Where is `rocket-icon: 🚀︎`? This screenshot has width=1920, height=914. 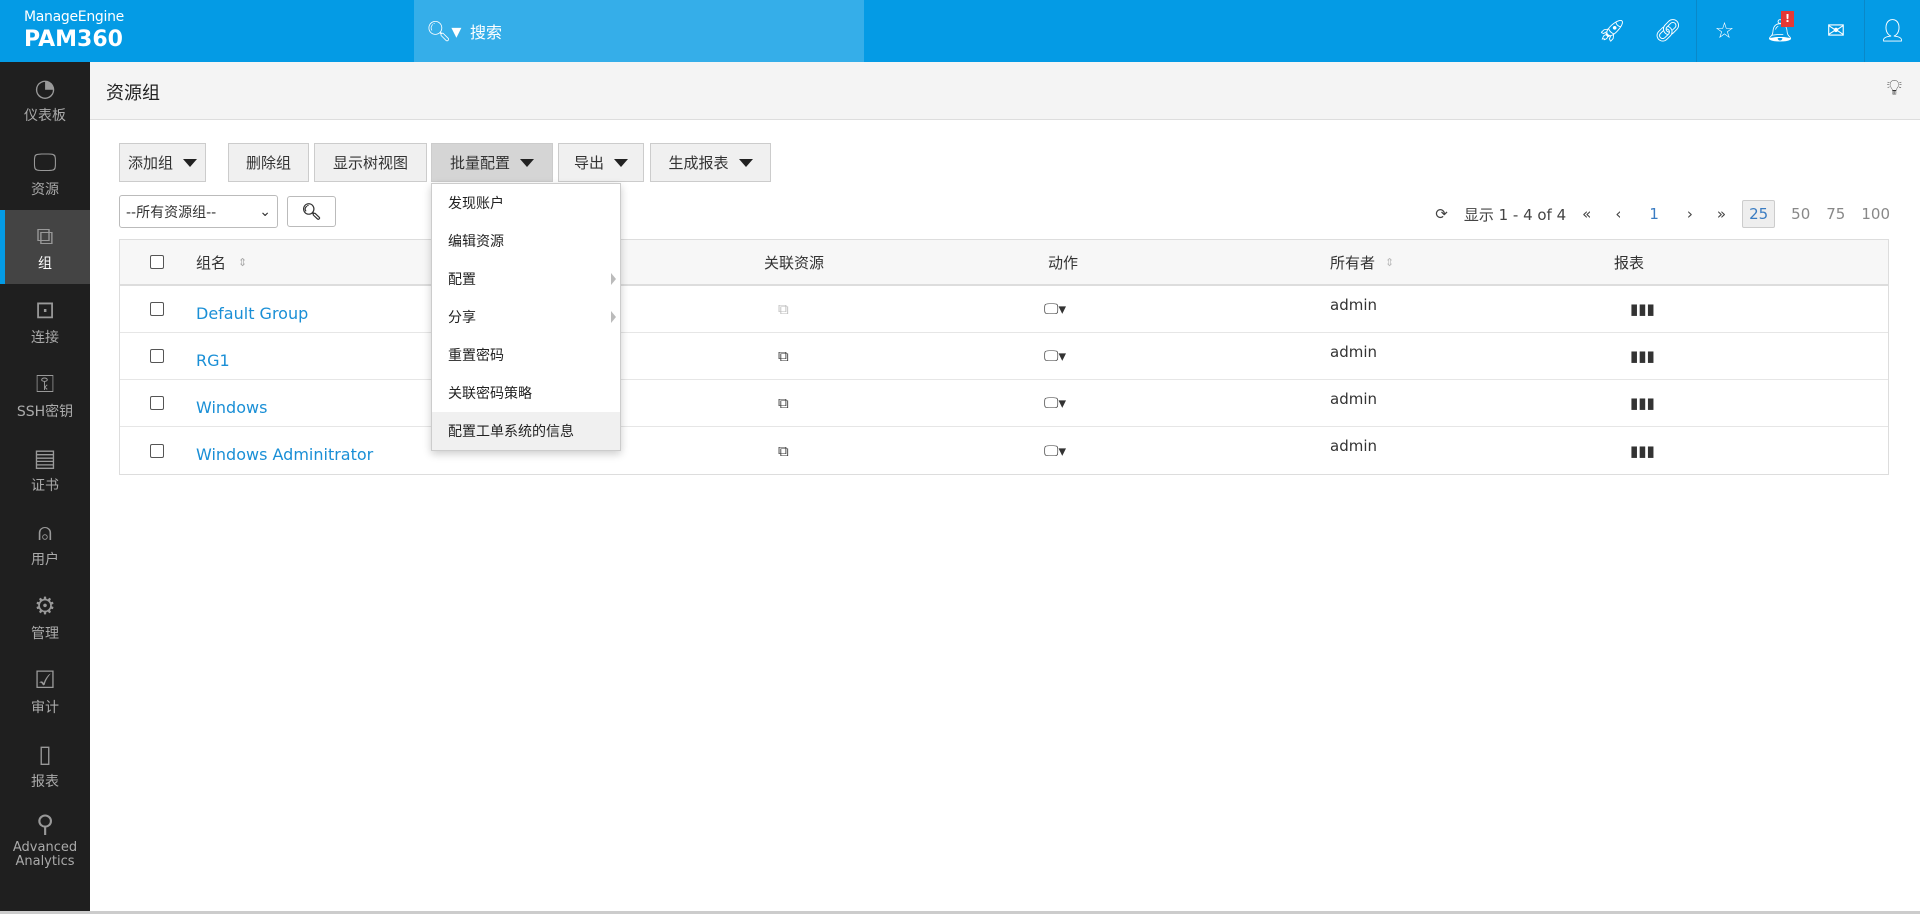 rocket-icon: 🚀︎ is located at coordinates (1612, 31).